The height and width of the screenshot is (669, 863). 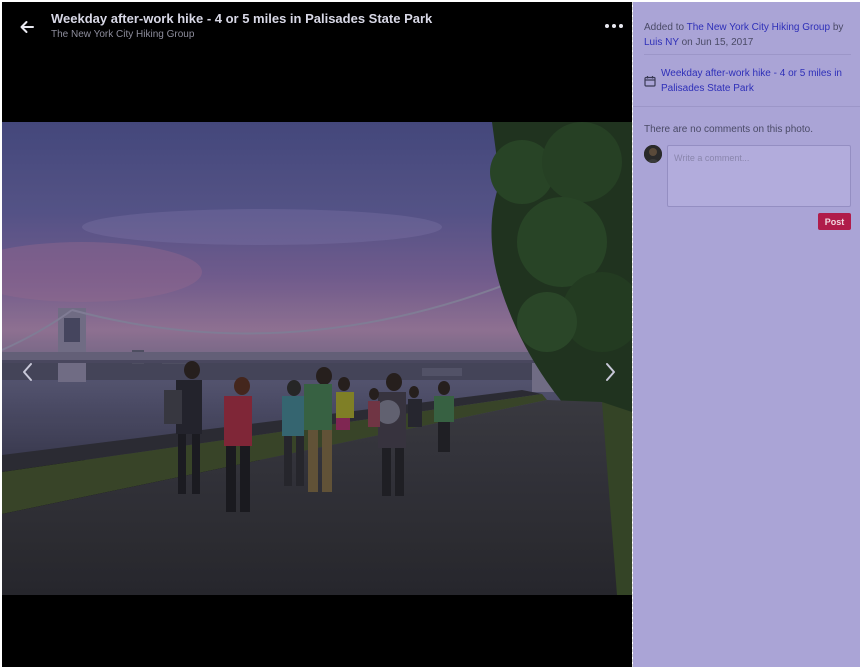 I want to click on more-options-button, so click(x=614, y=26).